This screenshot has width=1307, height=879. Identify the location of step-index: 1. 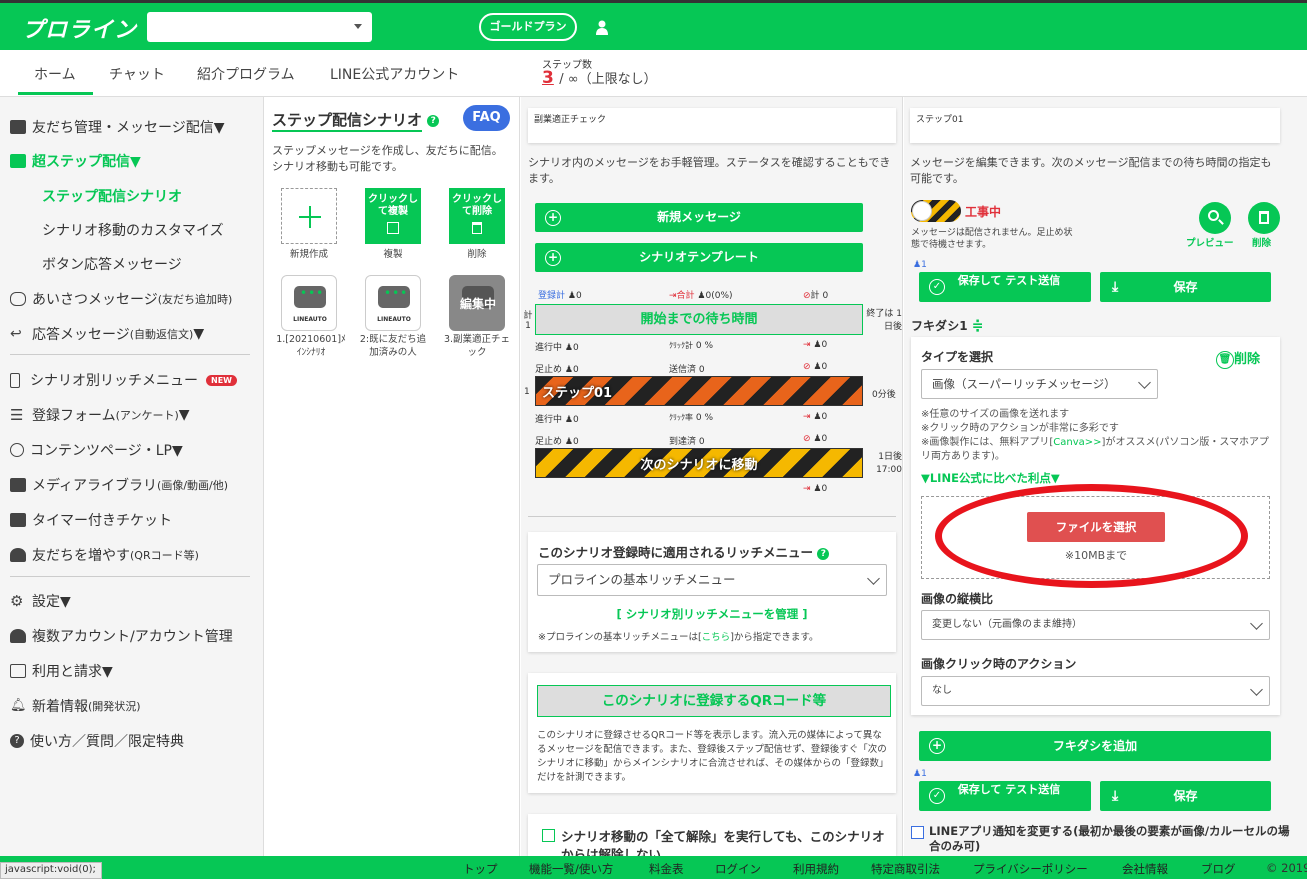
(527, 392).